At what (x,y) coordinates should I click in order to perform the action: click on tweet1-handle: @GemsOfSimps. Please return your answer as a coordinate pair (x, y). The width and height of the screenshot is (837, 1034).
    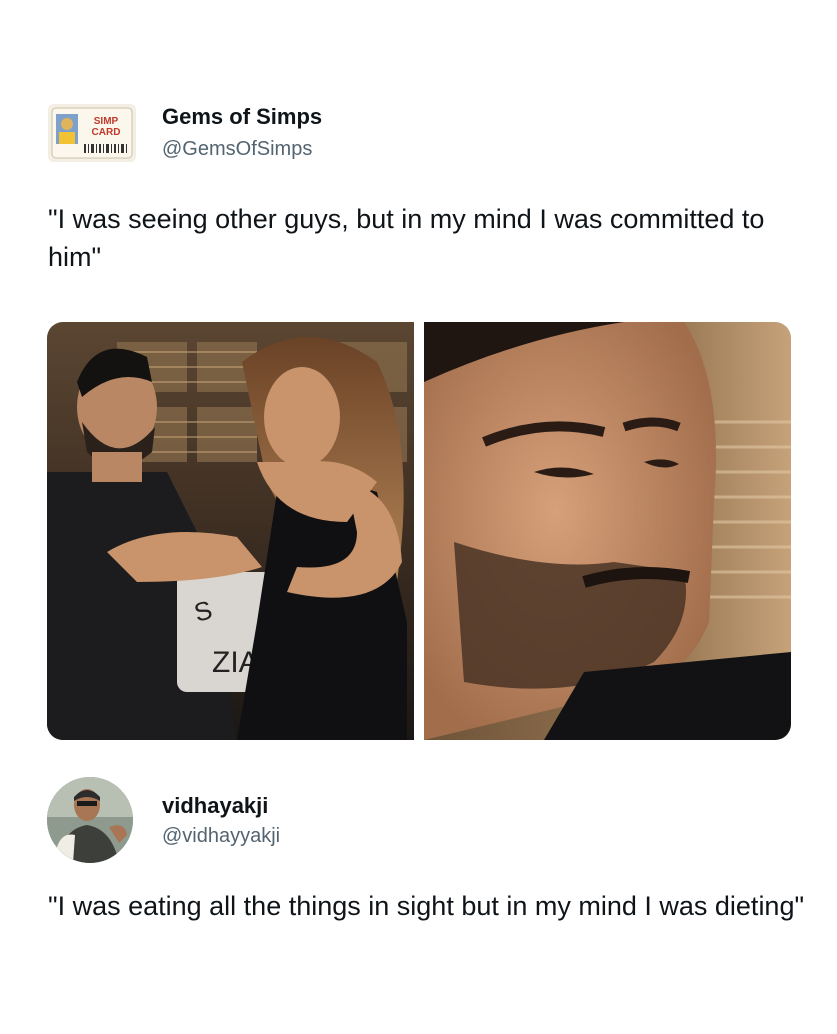
    Looking at the image, I should click on (237, 149).